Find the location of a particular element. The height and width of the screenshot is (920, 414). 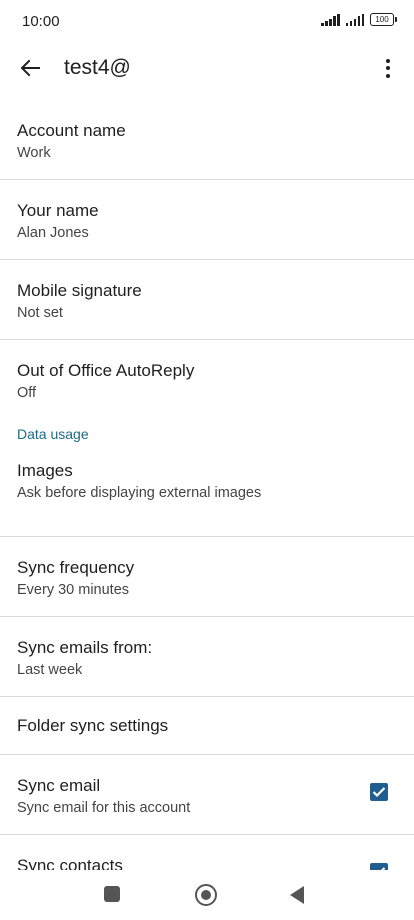

mobile-signature-value: Not set is located at coordinates (40, 313).